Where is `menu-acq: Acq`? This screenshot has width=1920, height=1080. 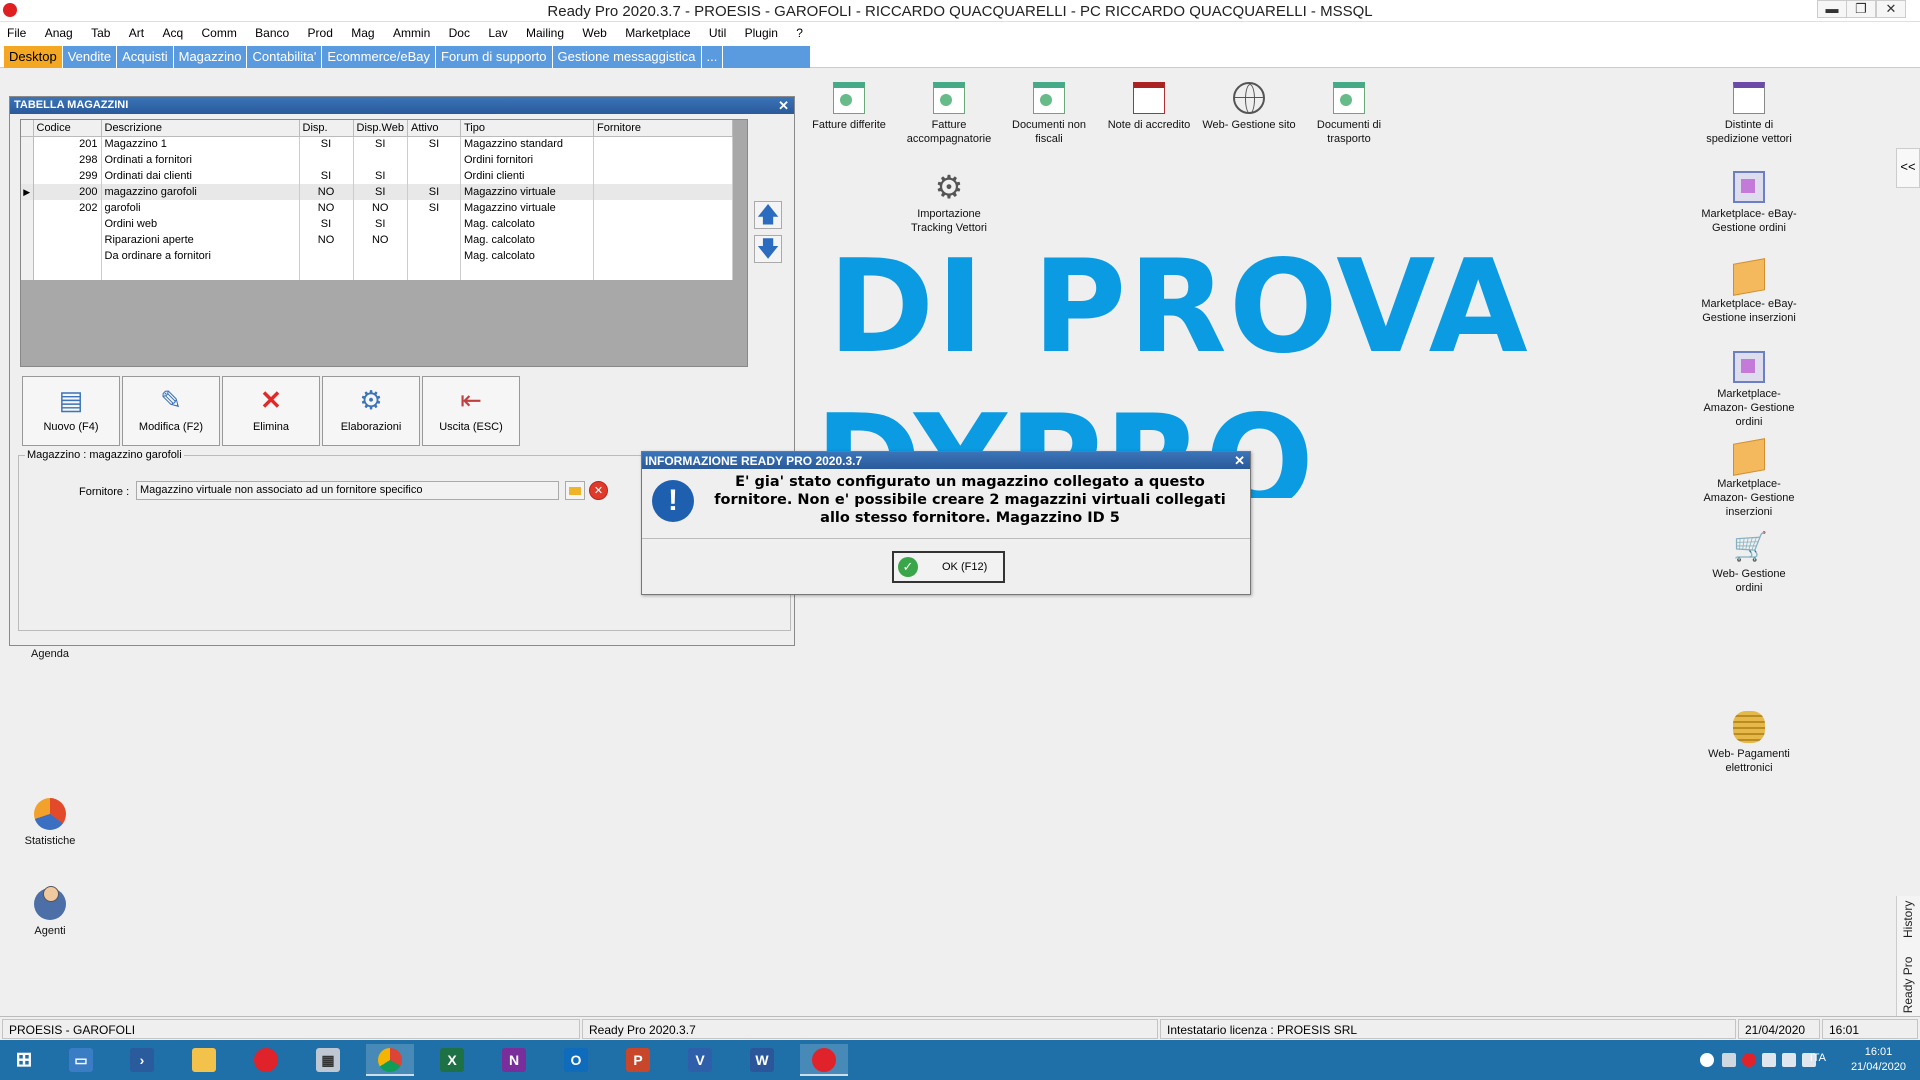 menu-acq: Acq is located at coordinates (173, 31).